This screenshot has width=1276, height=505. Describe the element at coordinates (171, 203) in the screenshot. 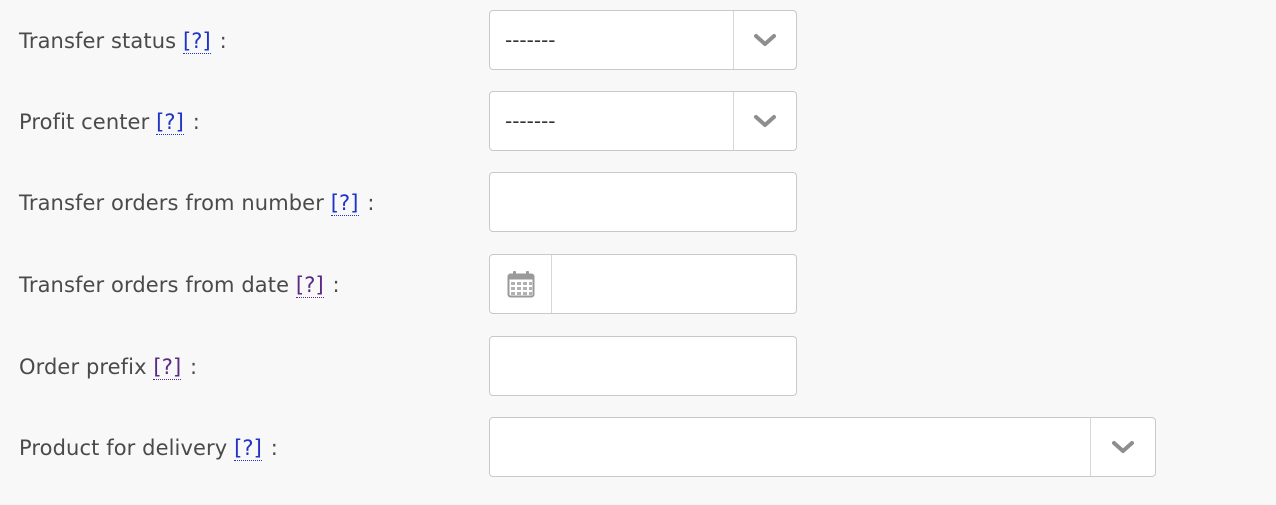

I see `transfer-orders-from-number-label-text: Transfer orders from number` at that location.